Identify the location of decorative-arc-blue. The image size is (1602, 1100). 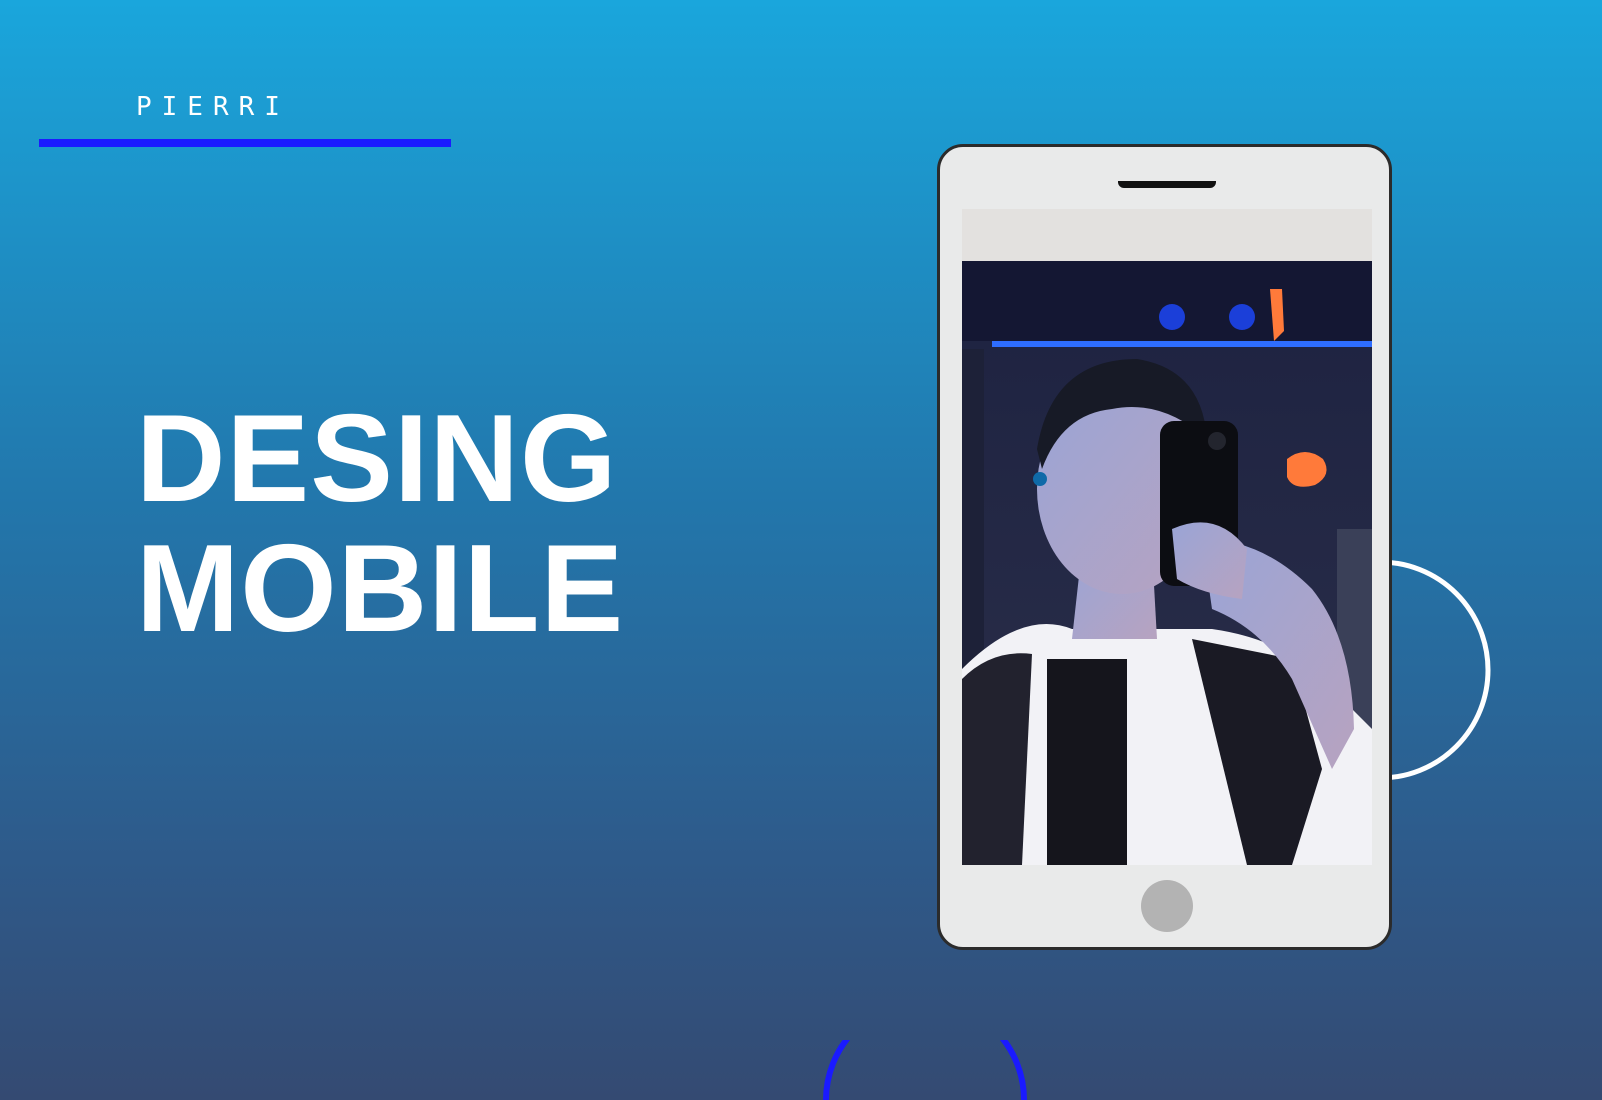
(925, 1070).